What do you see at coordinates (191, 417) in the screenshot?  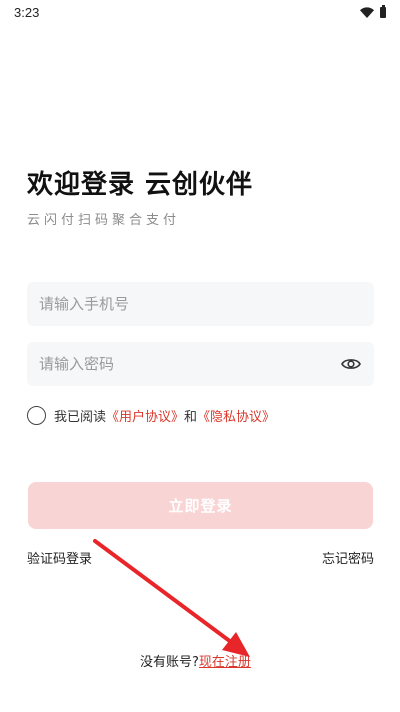 I see `agreement-and: 和` at bounding box center [191, 417].